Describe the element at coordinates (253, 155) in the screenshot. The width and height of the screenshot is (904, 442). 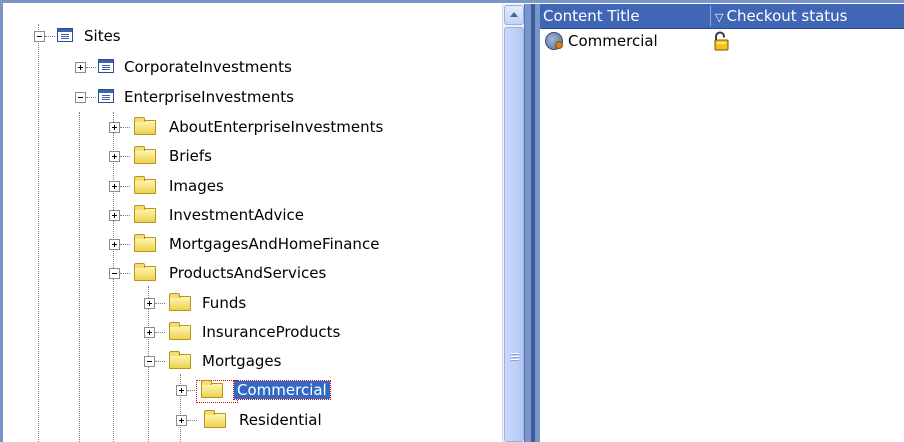
I see `tree-node-briefs: Briefs` at that location.